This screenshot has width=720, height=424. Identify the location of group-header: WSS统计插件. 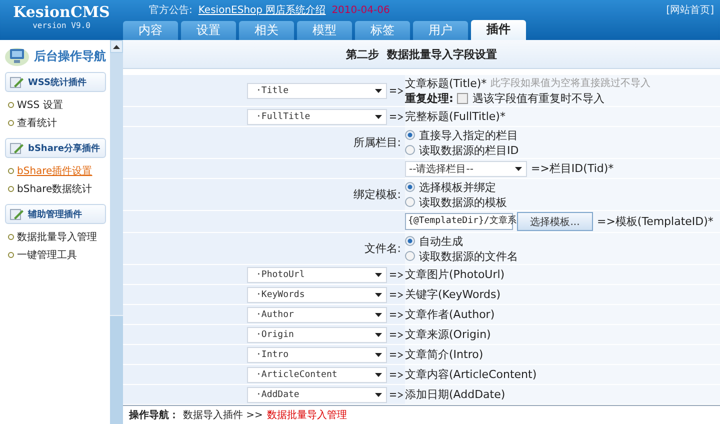
(55, 82).